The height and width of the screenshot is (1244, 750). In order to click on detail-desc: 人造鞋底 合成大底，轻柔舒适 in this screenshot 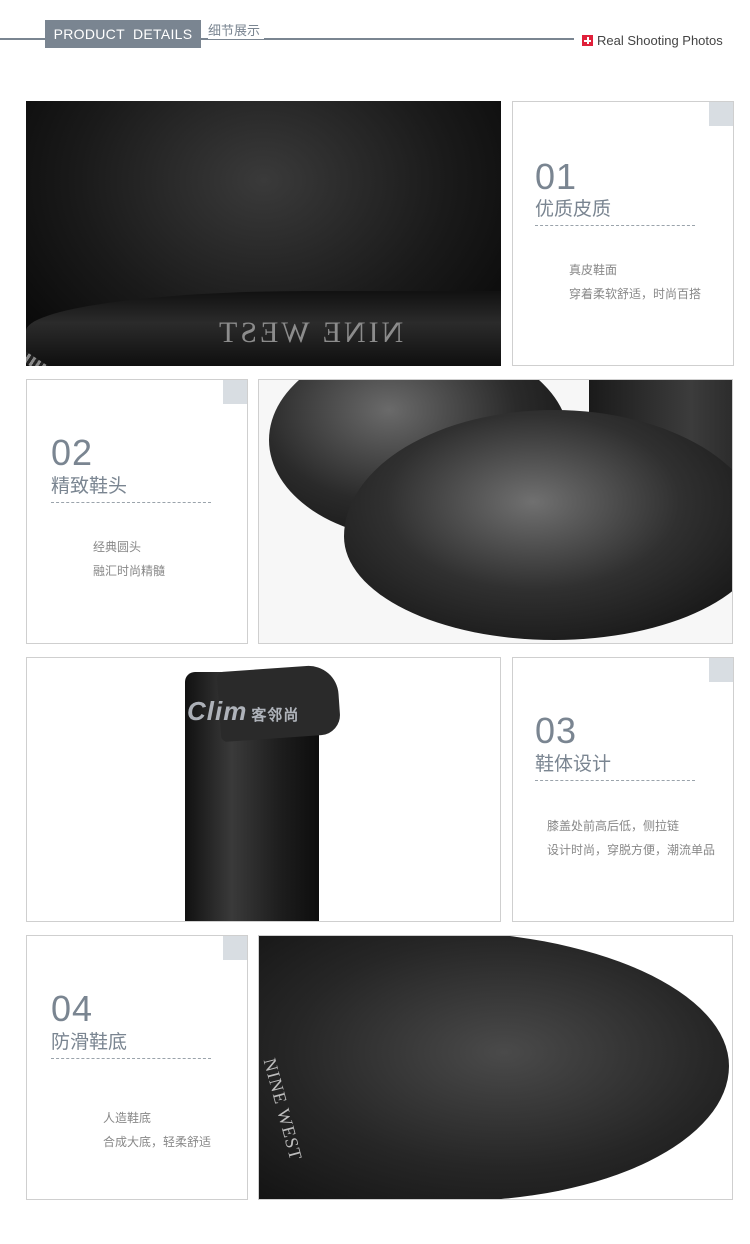, I will do `click(157, 1130)`.